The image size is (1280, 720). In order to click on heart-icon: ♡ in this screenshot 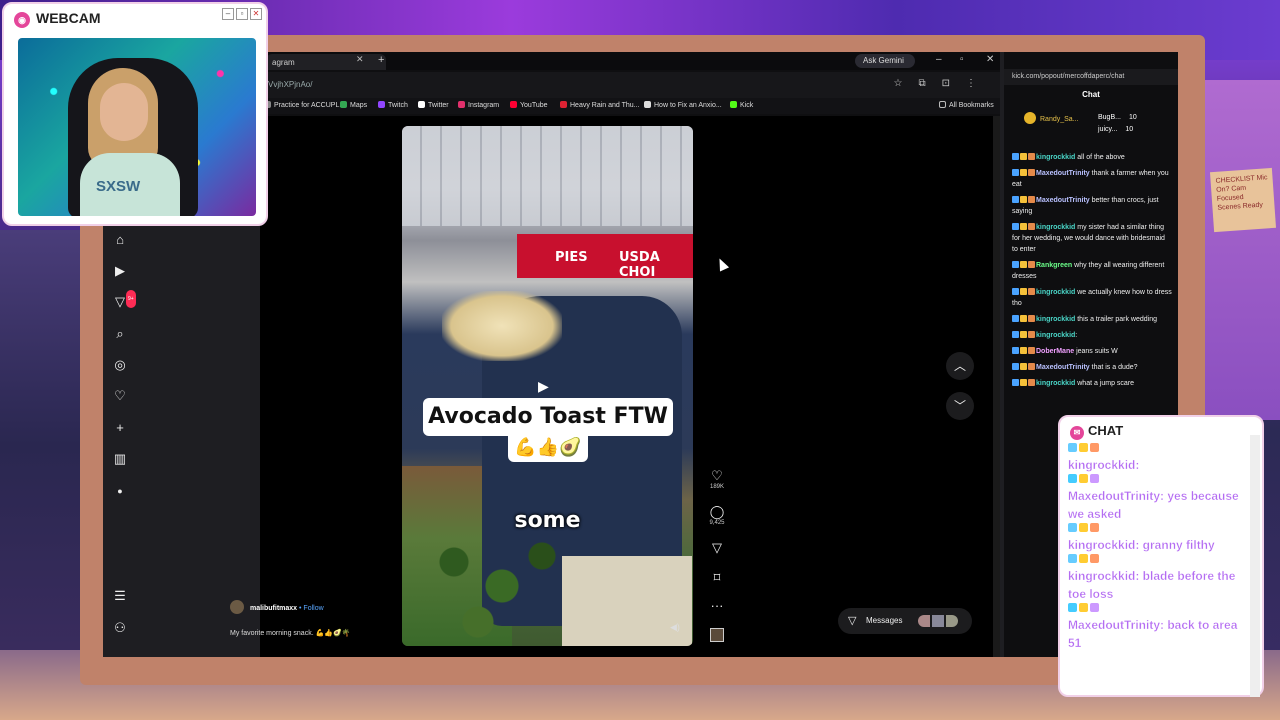, I will do `click(120, 396)`.